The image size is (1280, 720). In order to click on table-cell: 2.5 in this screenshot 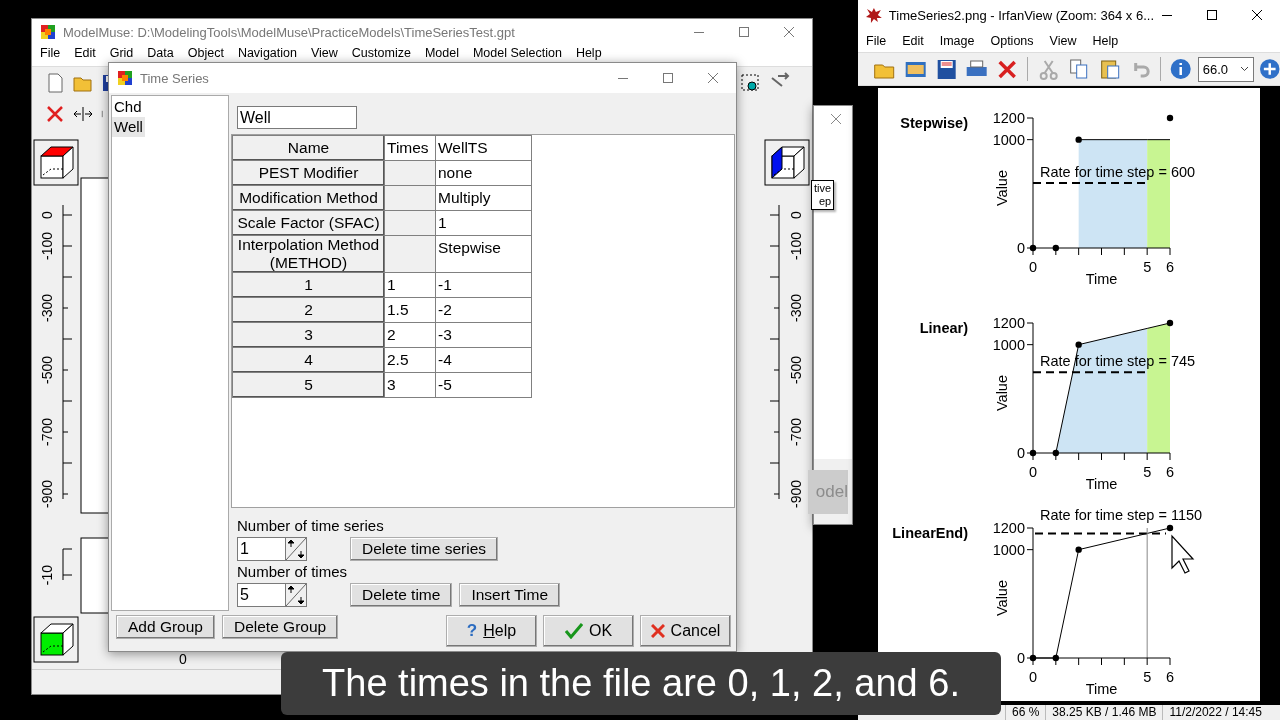, I will do `click(410, 360)`.